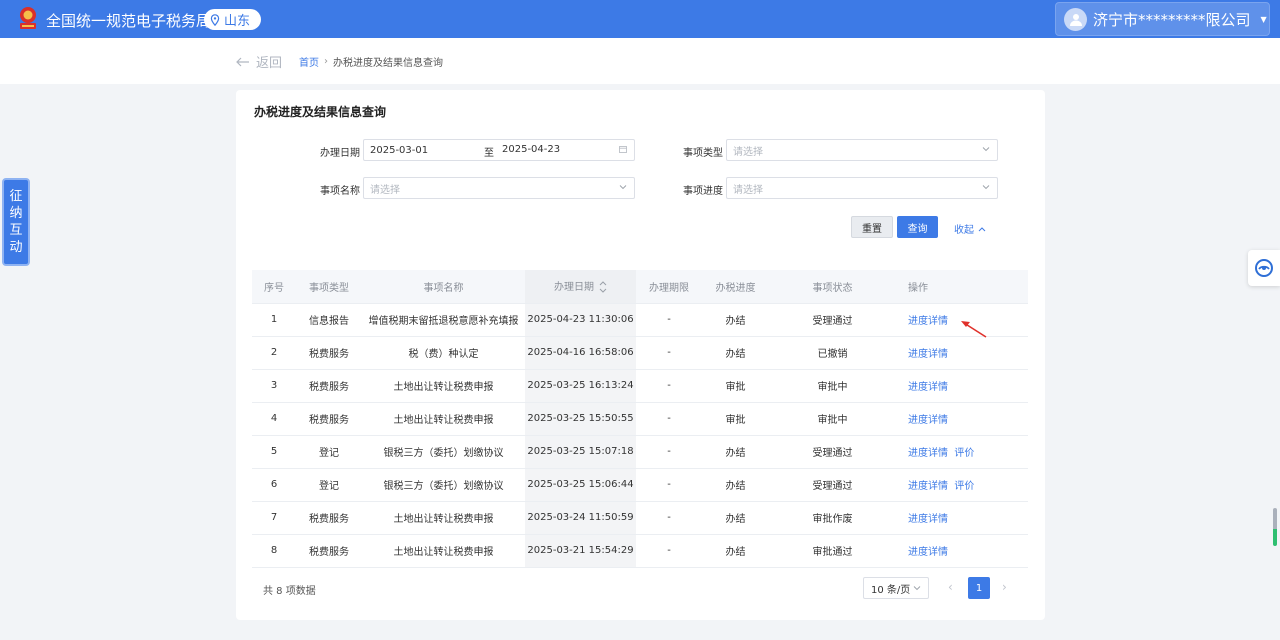 The width and height of the screenshot is (1280, 640). What do you see at coordinates (232, 19) in the screenshot?
I see `region-selector: 山东` at bounding box center [232, 19].